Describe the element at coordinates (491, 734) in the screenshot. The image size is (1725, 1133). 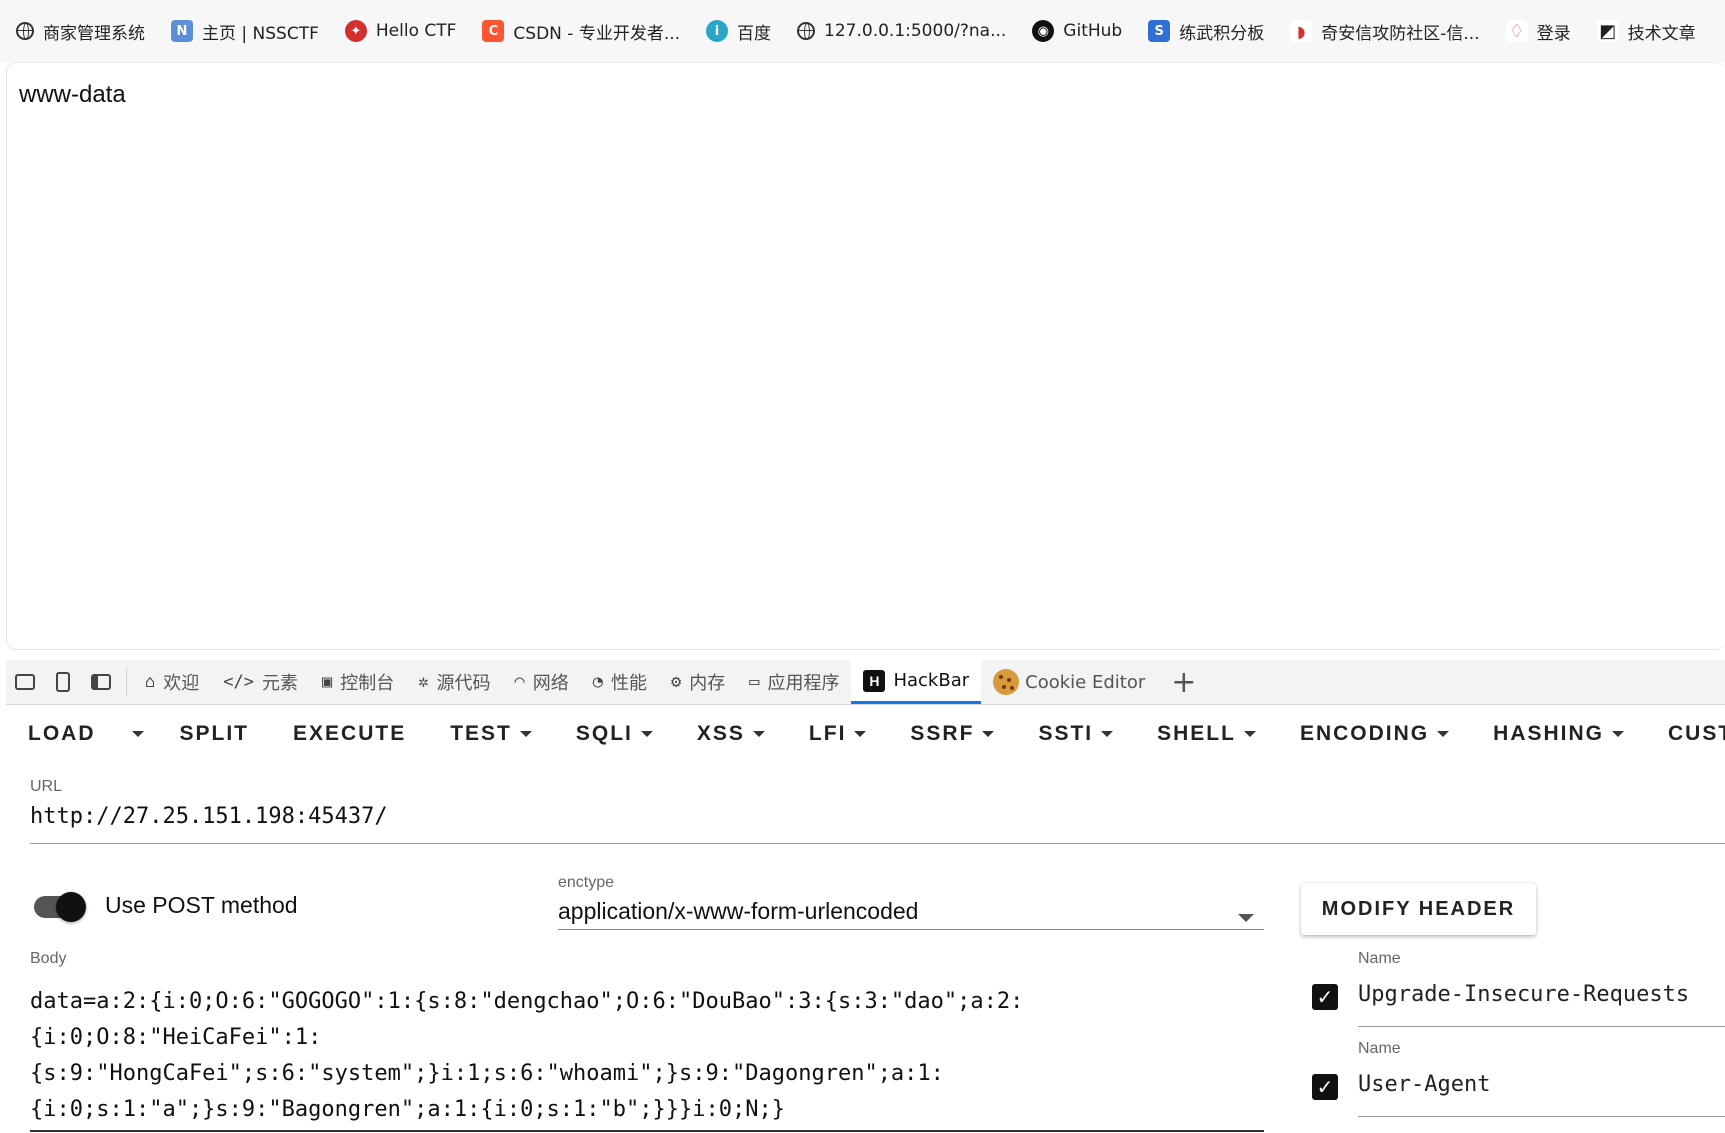
I see `test-menu-button: TEST` at that location.